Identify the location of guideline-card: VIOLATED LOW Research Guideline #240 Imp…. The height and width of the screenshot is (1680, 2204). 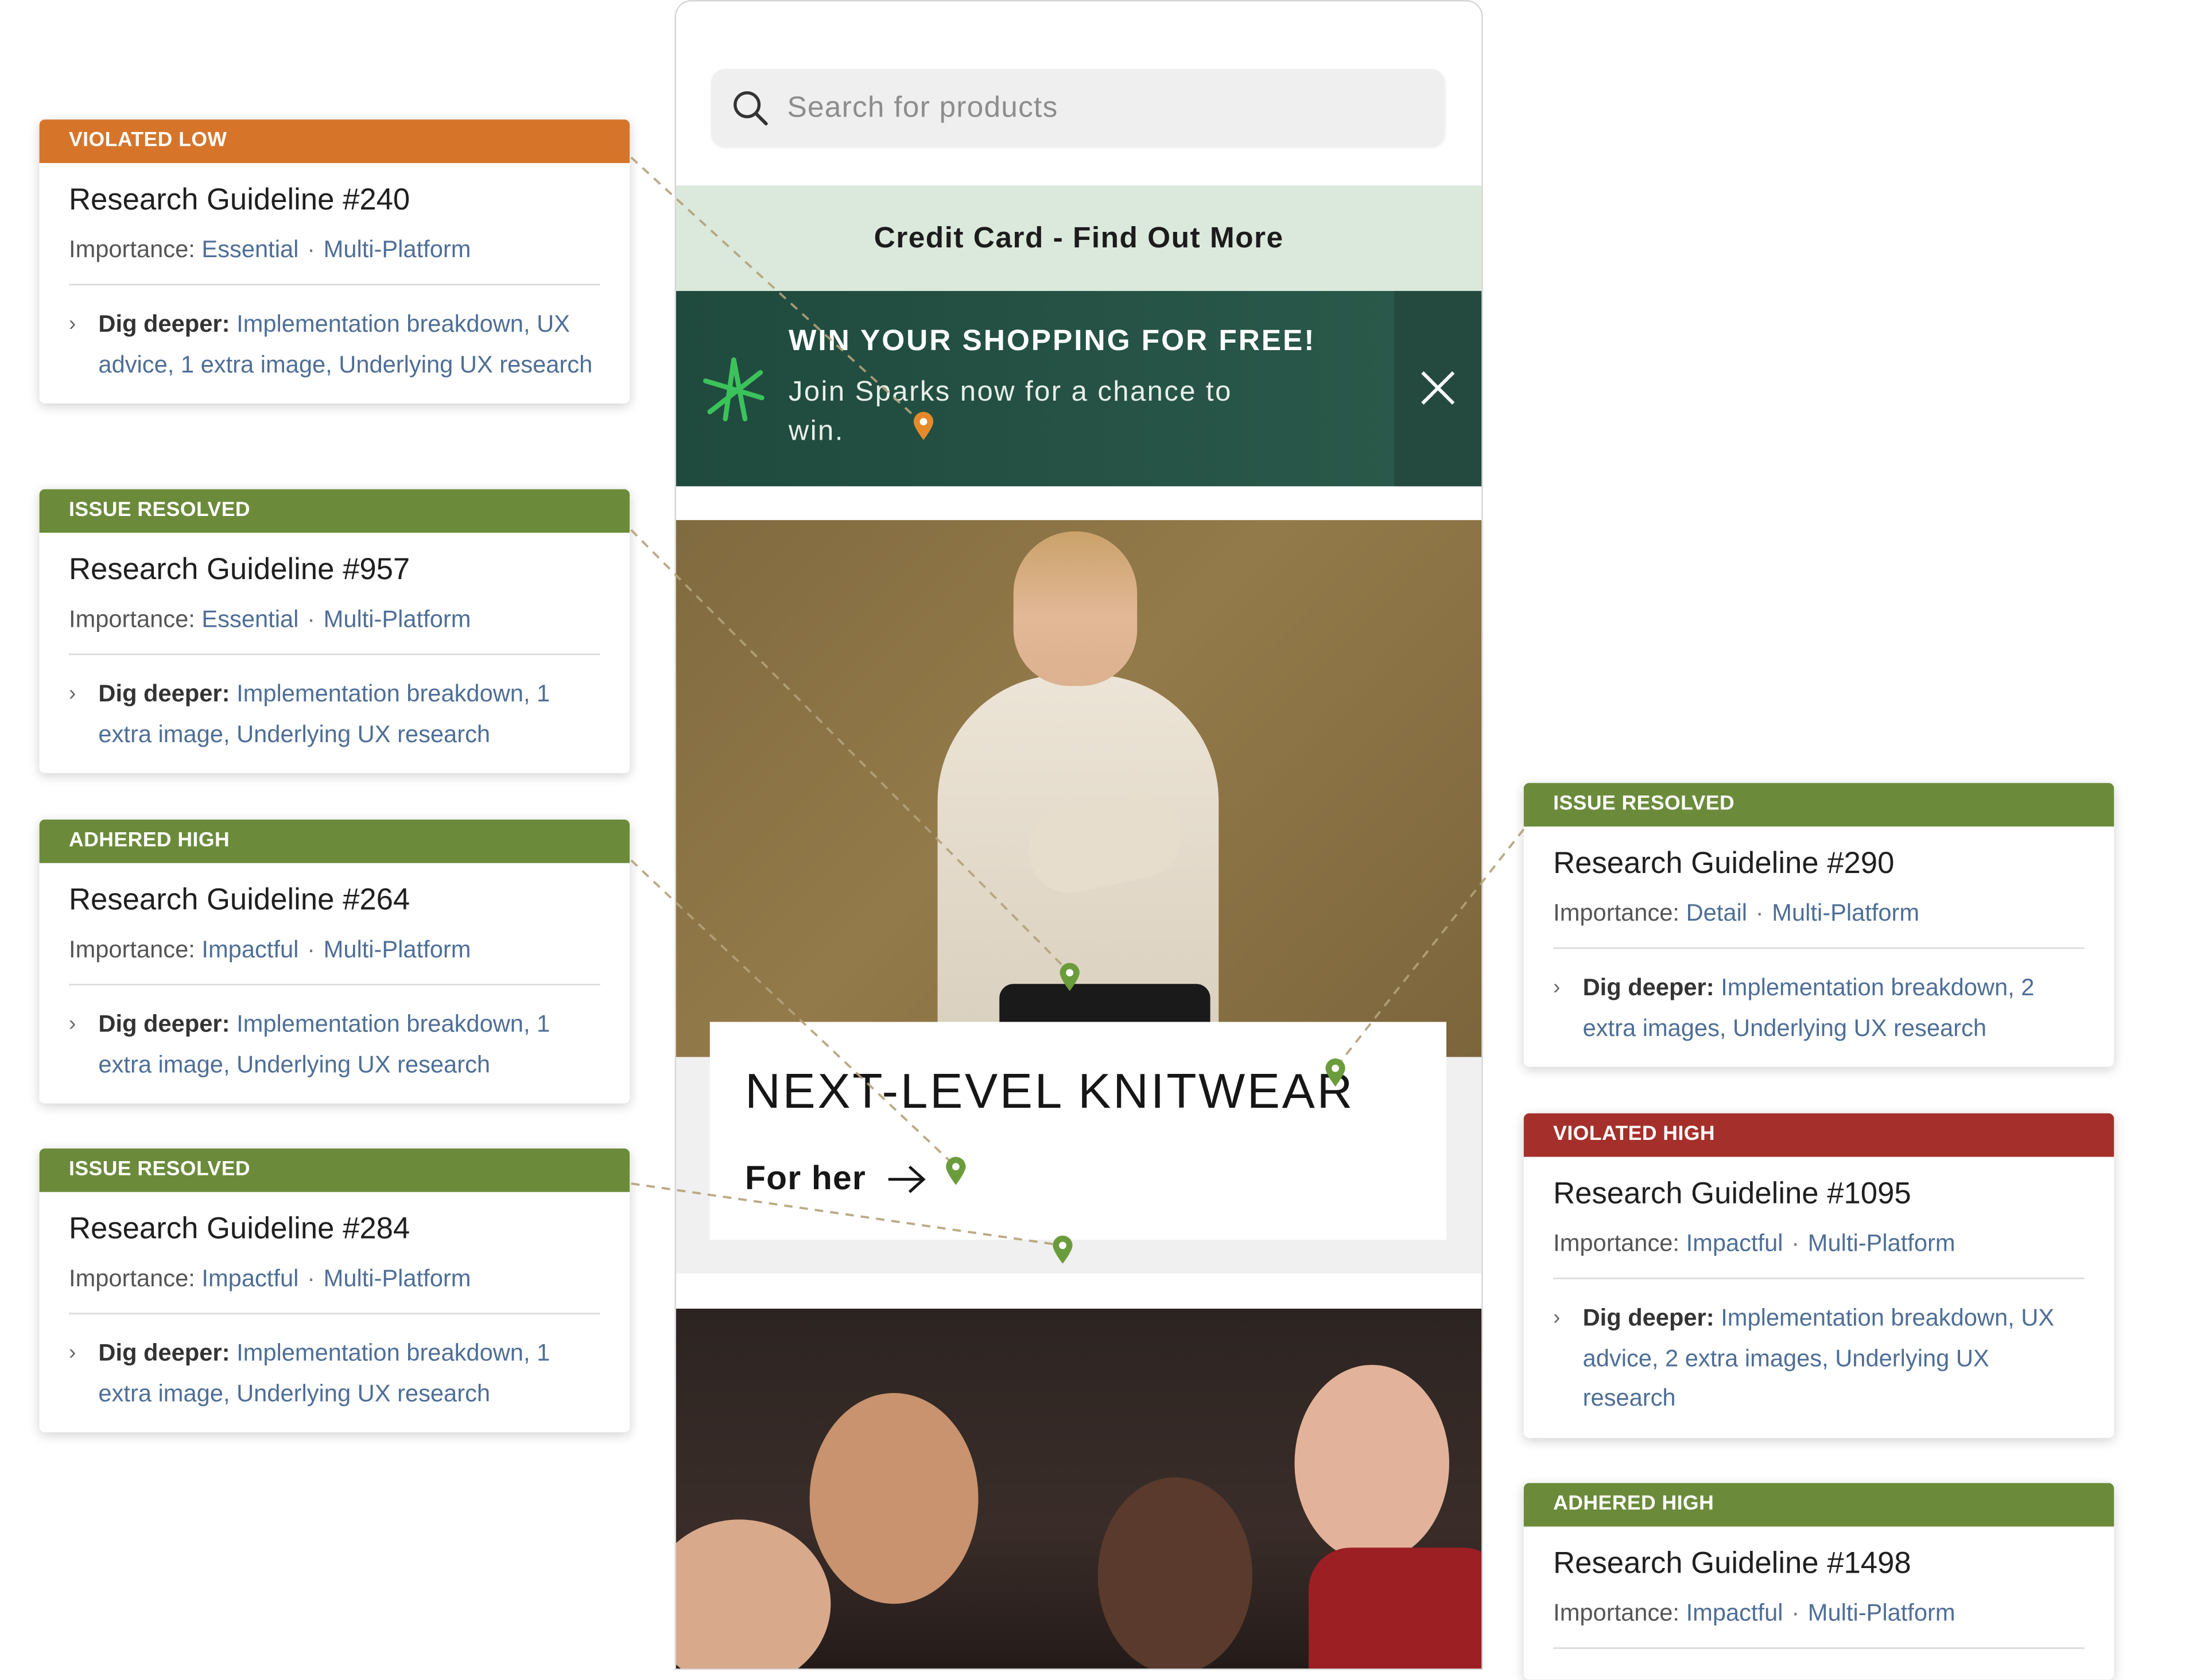
(334, 261).